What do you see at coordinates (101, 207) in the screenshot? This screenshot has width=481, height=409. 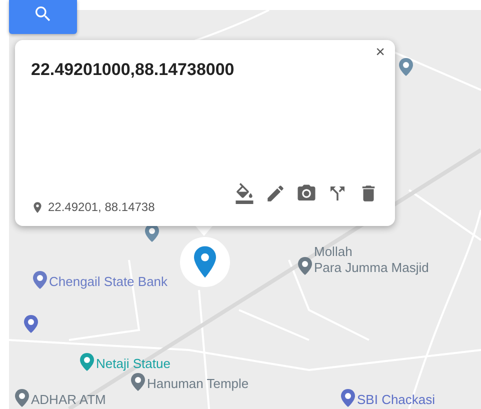 I see `coordinates-text: 22.49201, 88.14738` at bounding box center [101, 207].